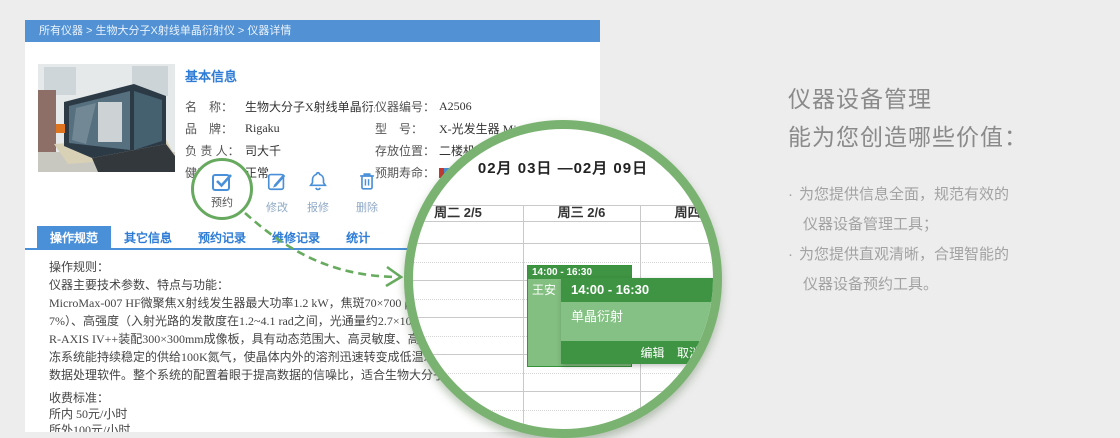 Image resolution: width=1120 pixels, height=438 pixels. What do you see at coordinates (318, 181) in the screenshot?
I see `bell-icon` at bounding box center [318, 181].